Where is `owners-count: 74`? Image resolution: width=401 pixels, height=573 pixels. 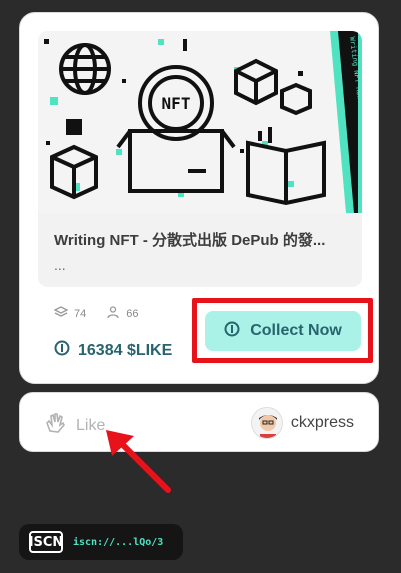 owners-count: 74 is located at coordinates (80, 313).